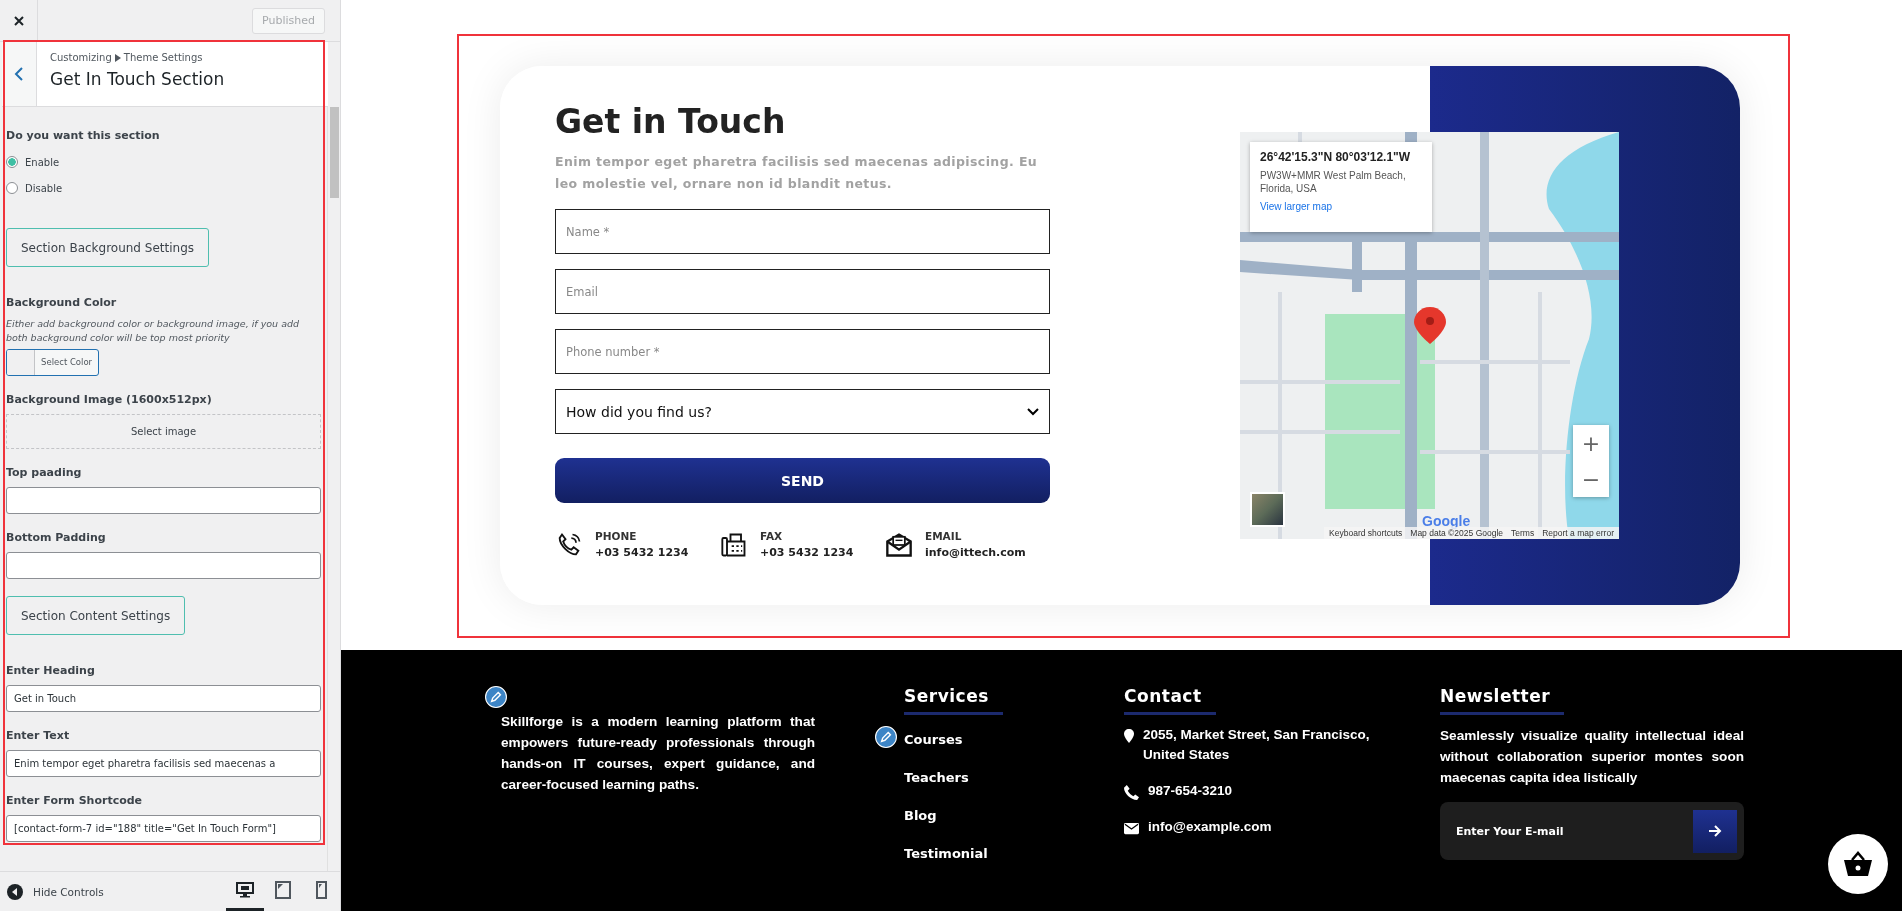 The width and height of the screenshot is (1902, 911). I want to click on send-button: SEND, so click(802, 480).